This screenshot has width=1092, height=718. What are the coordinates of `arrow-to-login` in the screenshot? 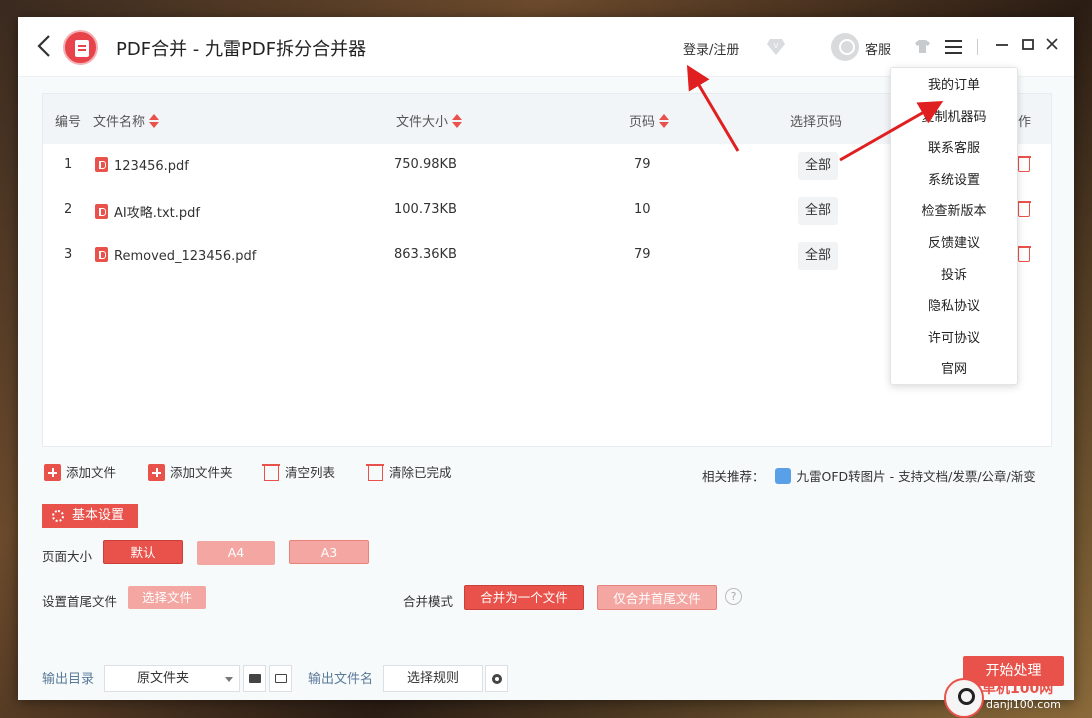 It's located at (713, 108).